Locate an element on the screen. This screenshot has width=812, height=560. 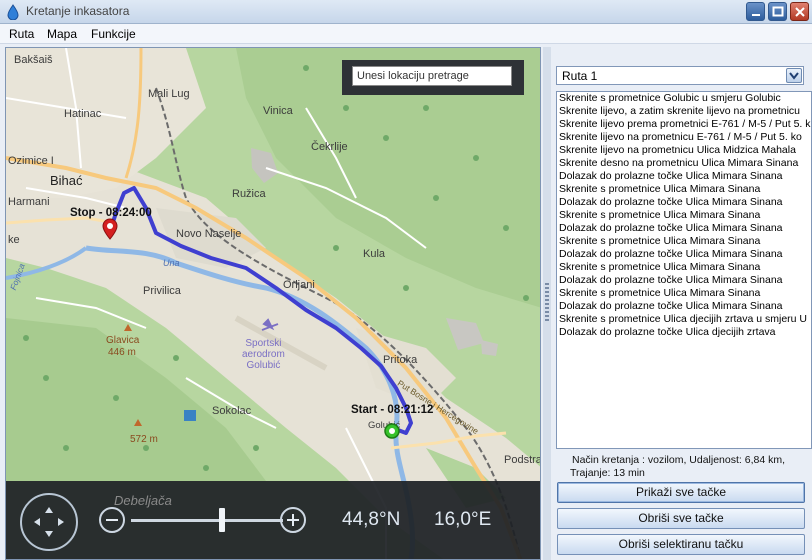
route-dropdown: Ruta 1 is located at coordinates (680, 75).